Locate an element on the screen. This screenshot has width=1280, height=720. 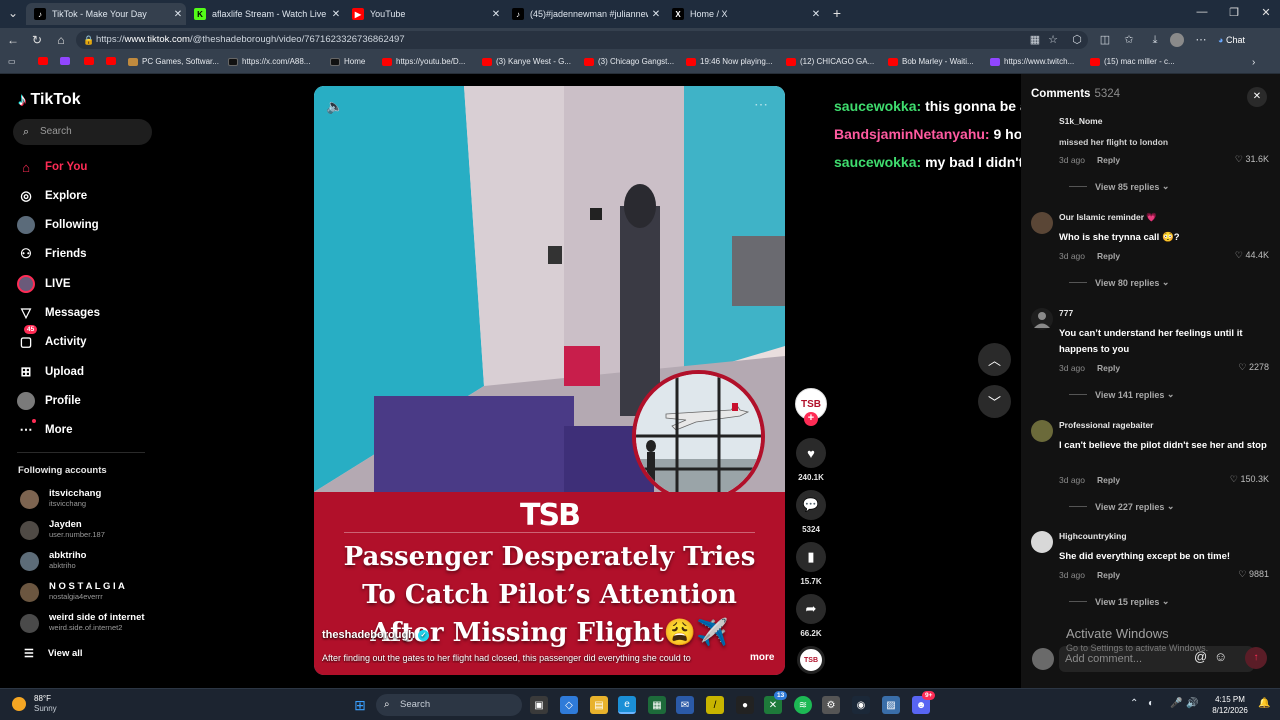
bookmark-twitch is located at coordinates (67, 61).